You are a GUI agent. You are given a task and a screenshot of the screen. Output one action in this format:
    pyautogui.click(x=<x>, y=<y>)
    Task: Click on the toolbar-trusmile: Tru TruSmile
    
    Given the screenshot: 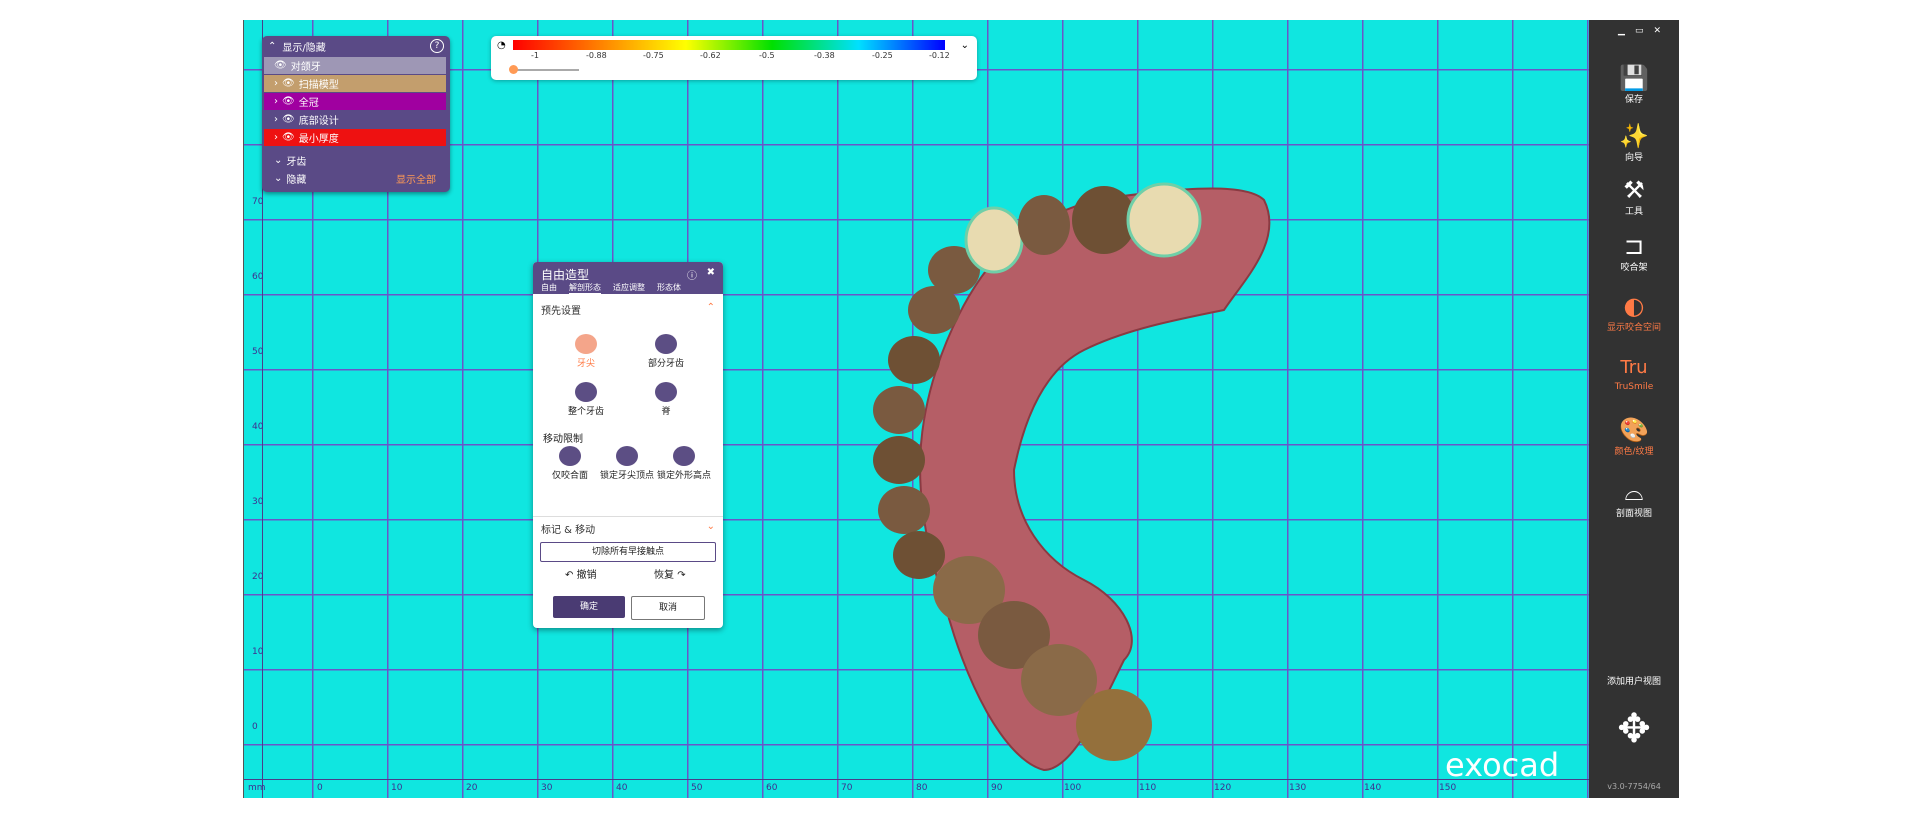 What is the action you would take?
    pyautogui.click(x=1634, y=373)
    